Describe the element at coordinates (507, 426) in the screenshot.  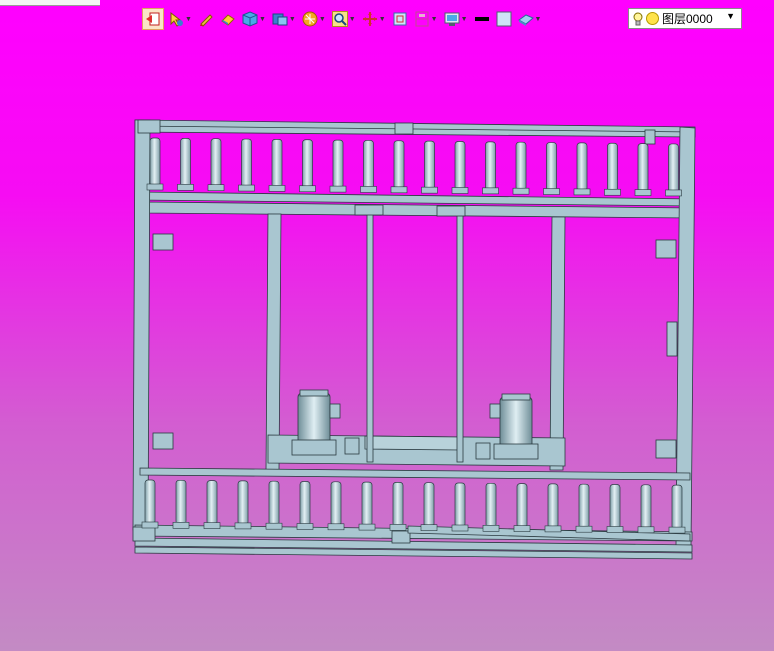
I see `motor-right` at that location.